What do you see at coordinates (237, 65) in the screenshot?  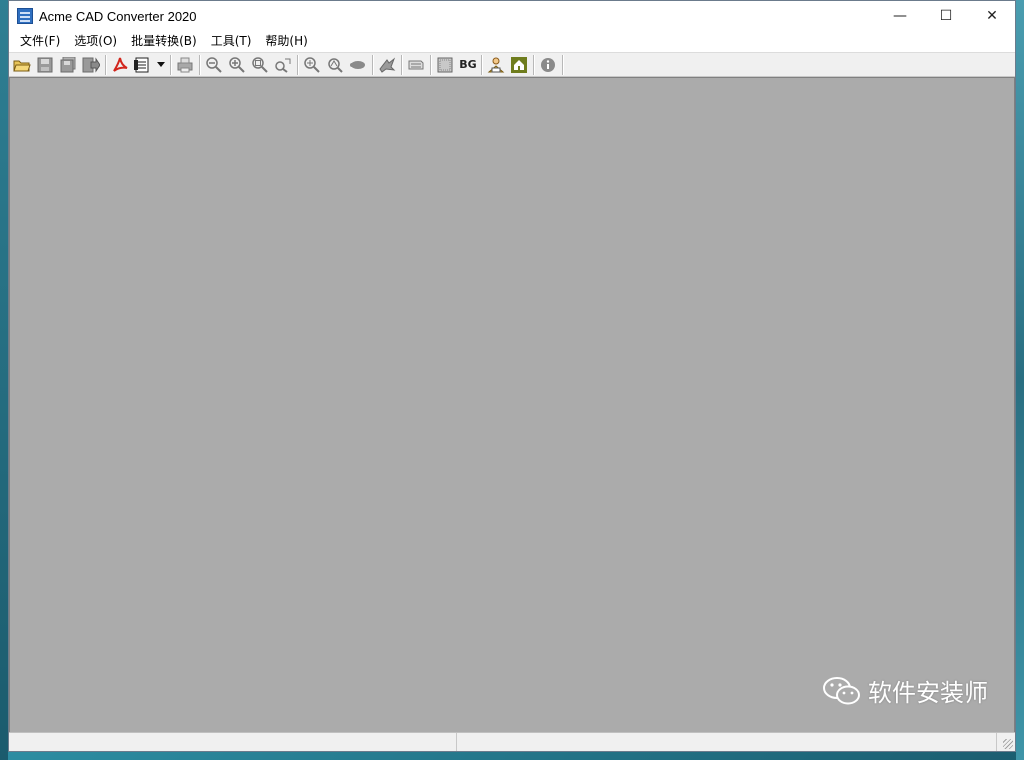 I see `zoom-in-icon` at bounding box center [237, 65].